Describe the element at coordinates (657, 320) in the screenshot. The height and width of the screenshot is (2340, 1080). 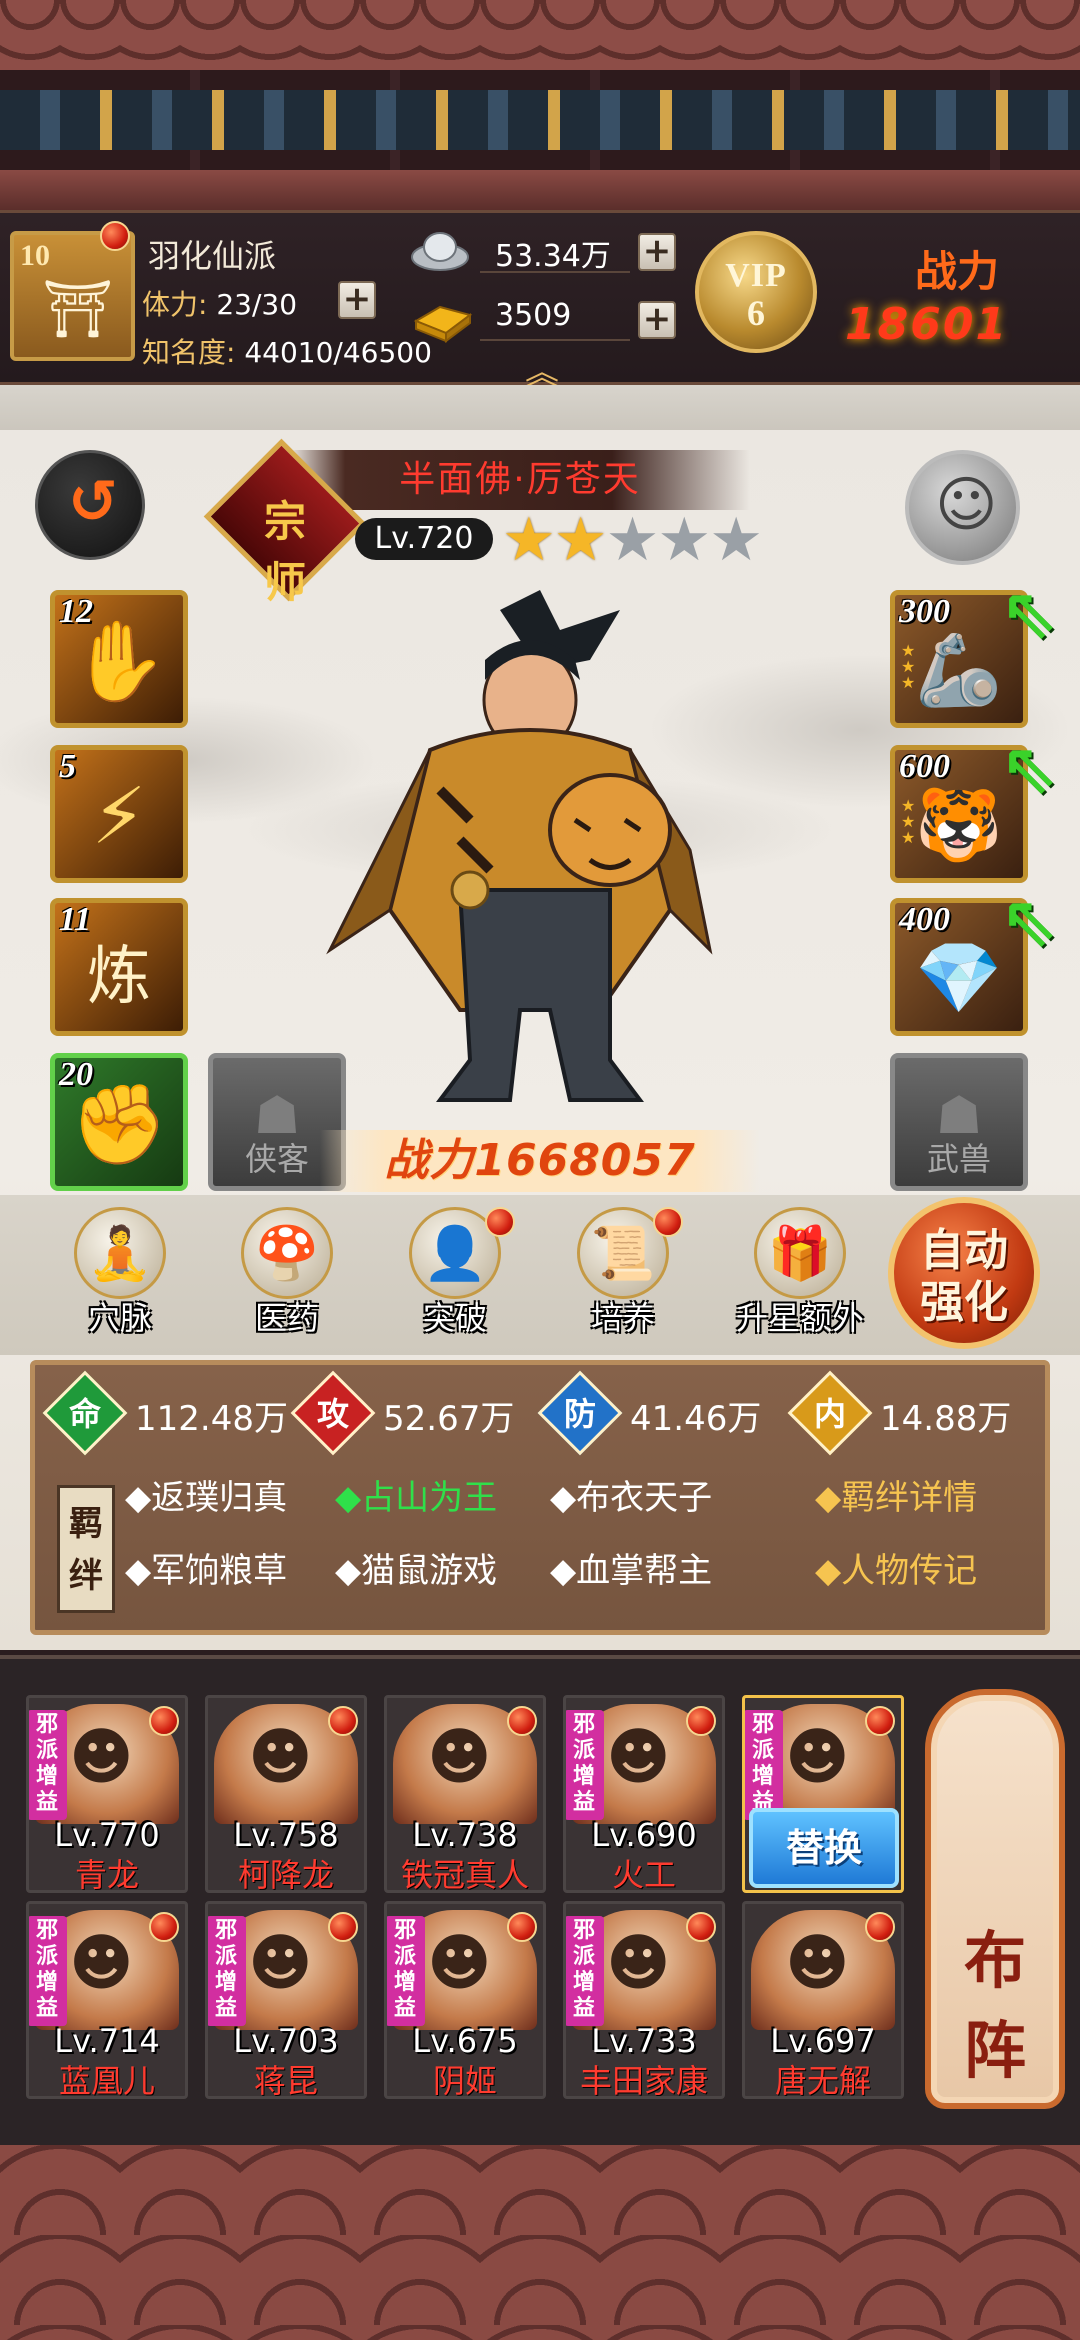
I see `add-gold-button: +` at that location.